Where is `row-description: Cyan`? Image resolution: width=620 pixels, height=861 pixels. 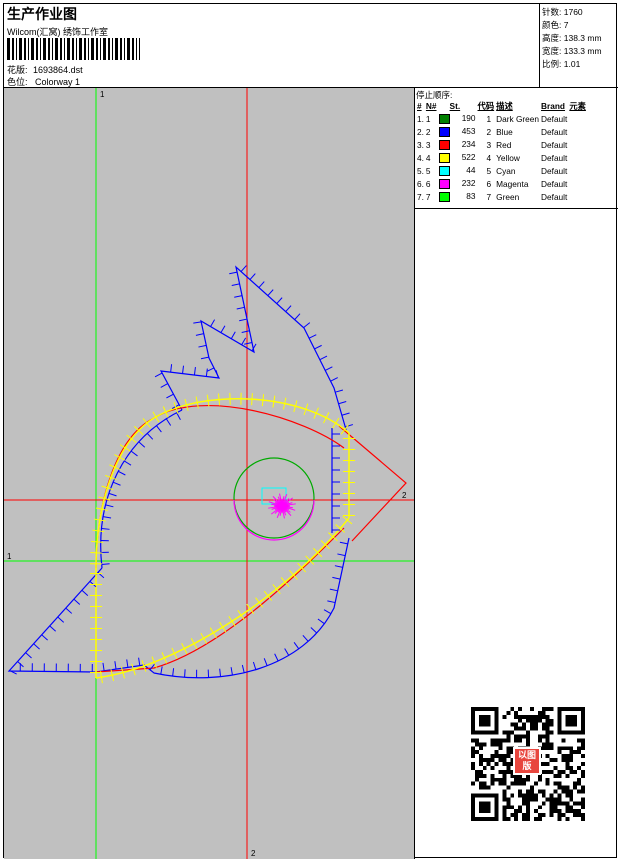 row-description: Cyan is located at coordinates (506, 170).